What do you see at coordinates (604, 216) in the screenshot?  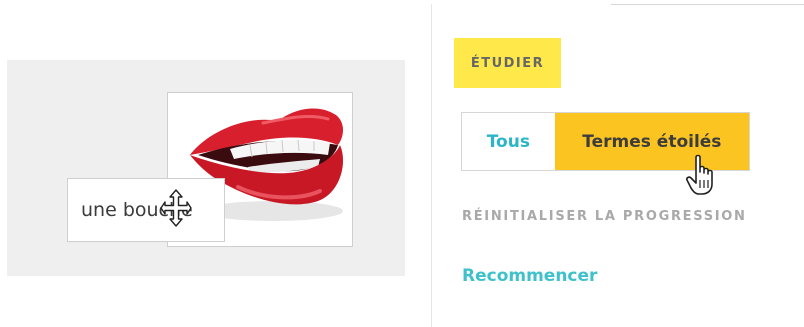 I see `reset-progress-heading: RÉINITIALISER LA PROGRESSION` at bounding box center [604, 216].